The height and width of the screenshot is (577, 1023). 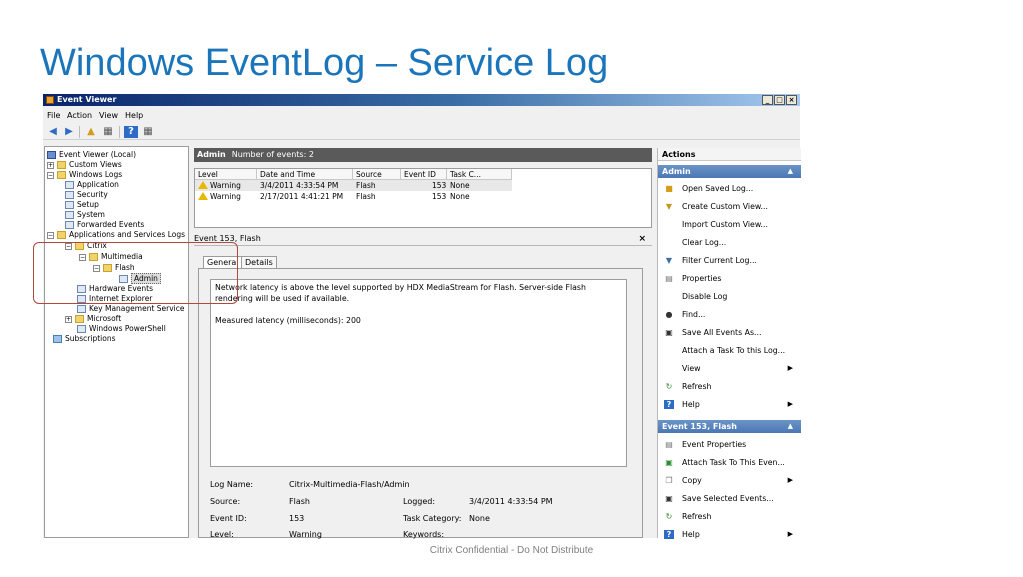 I want to click on action-event-properties: ▤ Event Properties, so click(x=729, y=444).